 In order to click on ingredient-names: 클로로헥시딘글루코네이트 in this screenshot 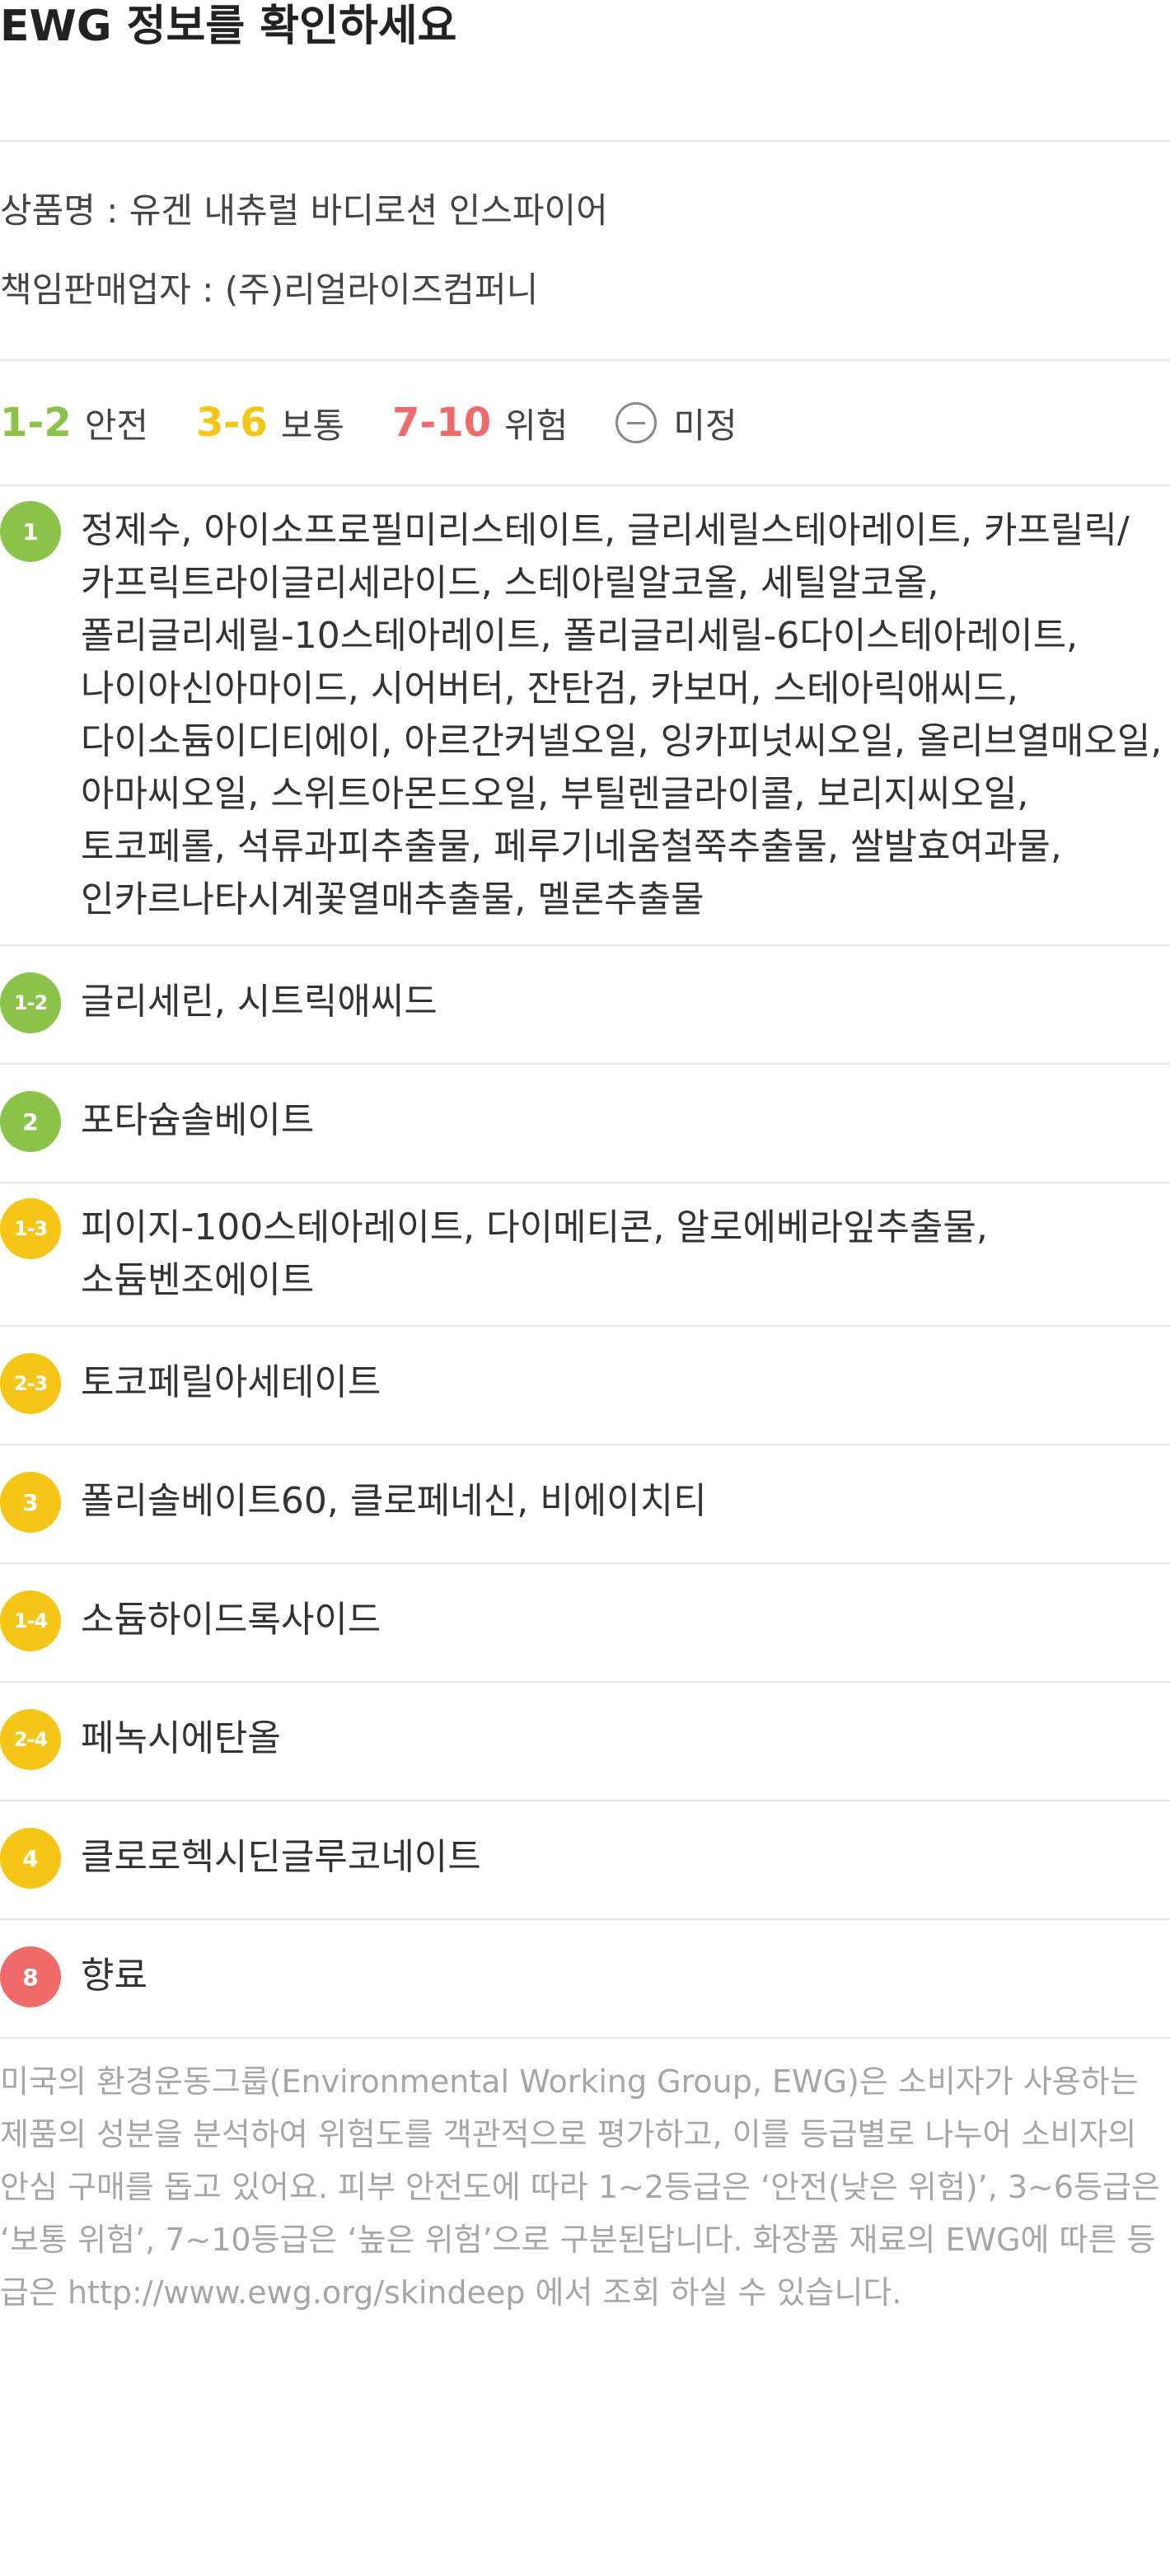, I will do `click(281, 1857)`.